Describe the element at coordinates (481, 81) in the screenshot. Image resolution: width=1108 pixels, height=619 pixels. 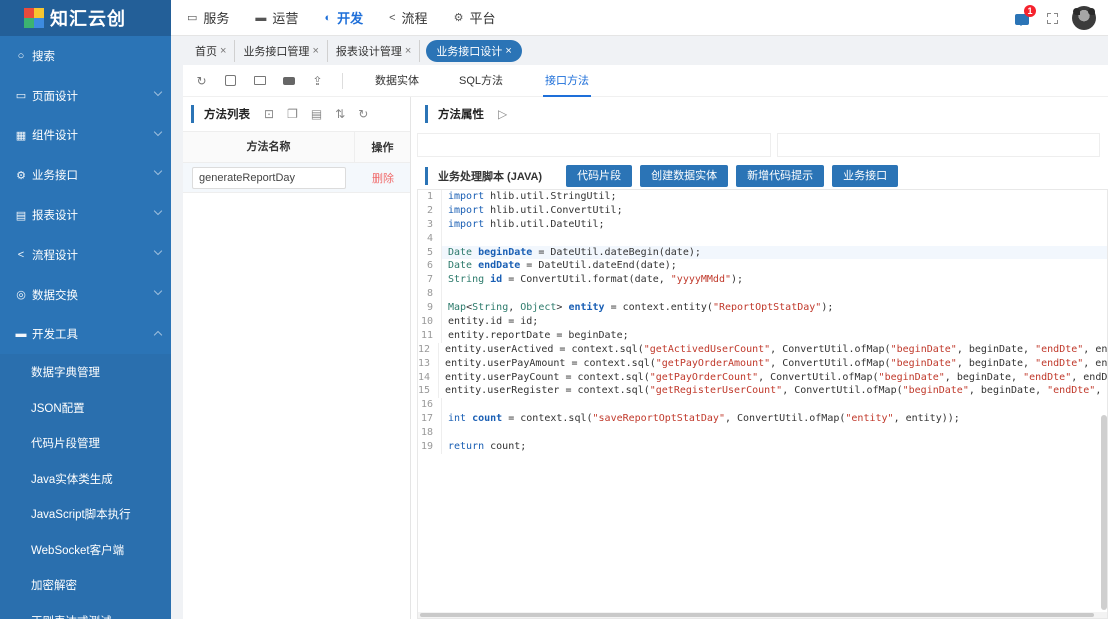
I see `editor-subtab: SQL方法` at that location.